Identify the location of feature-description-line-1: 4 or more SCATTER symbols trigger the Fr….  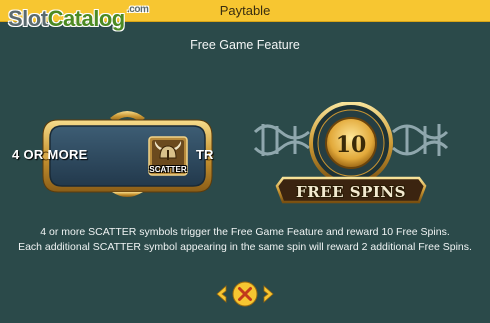
(245, 232).